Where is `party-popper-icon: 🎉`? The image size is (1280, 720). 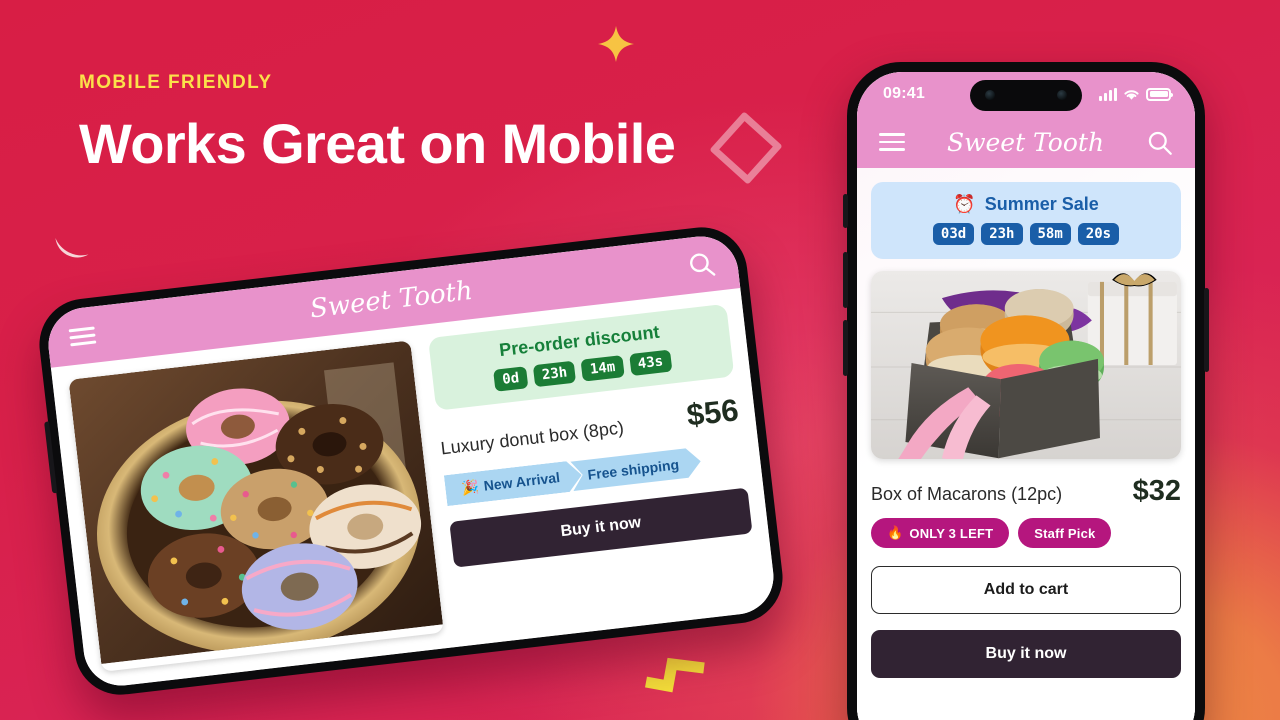 party-popper-icon: 🎉 is located at coordinates (470, 487).